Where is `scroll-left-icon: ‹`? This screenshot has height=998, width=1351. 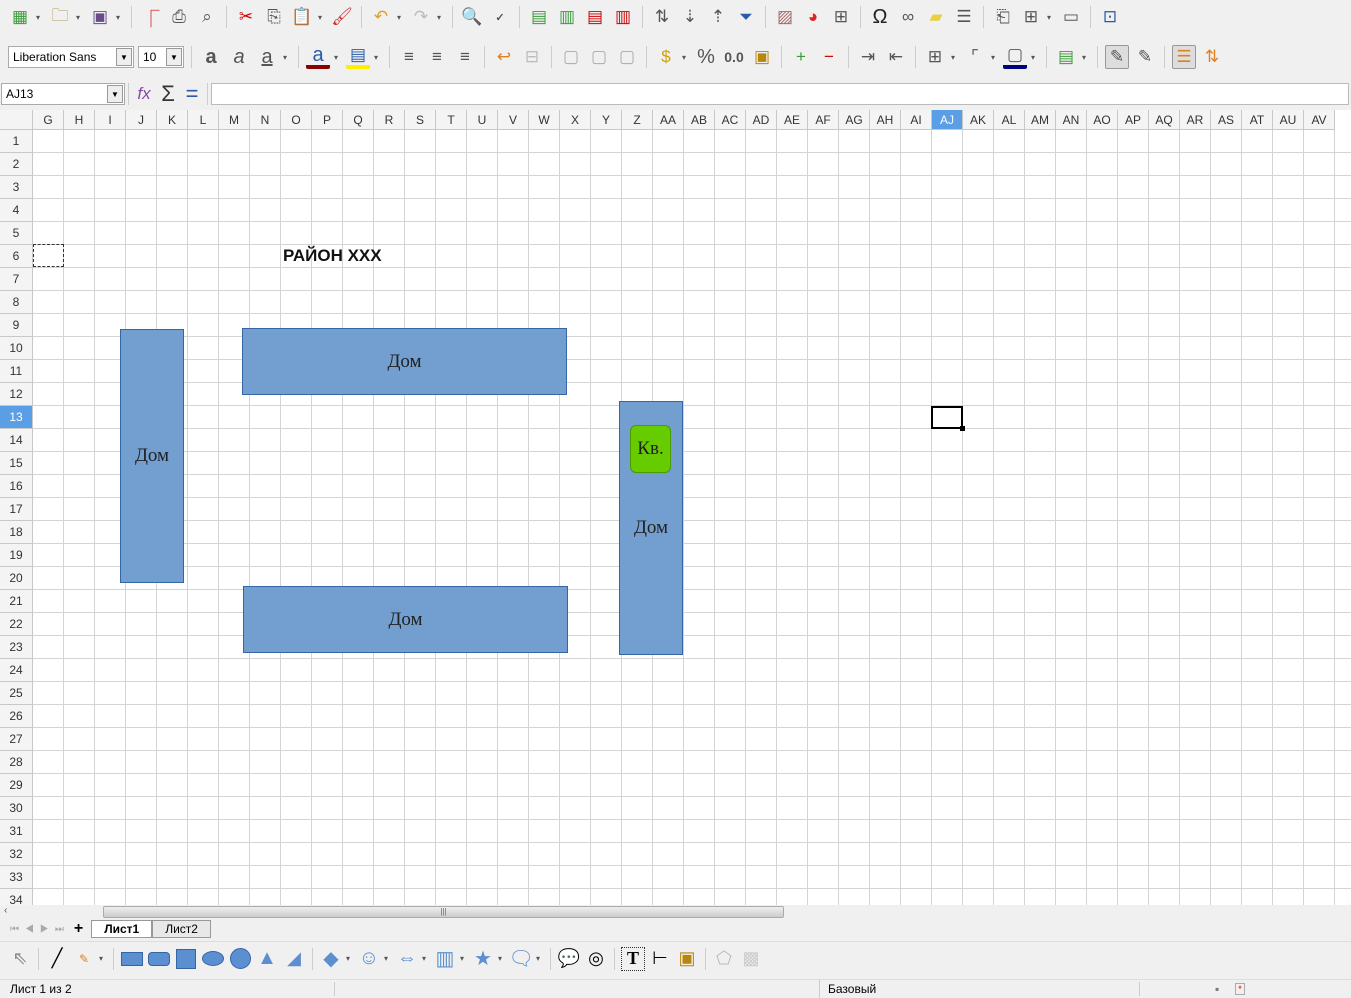 scroll-left-icon: ‹ is located at coordinates (5, 910).